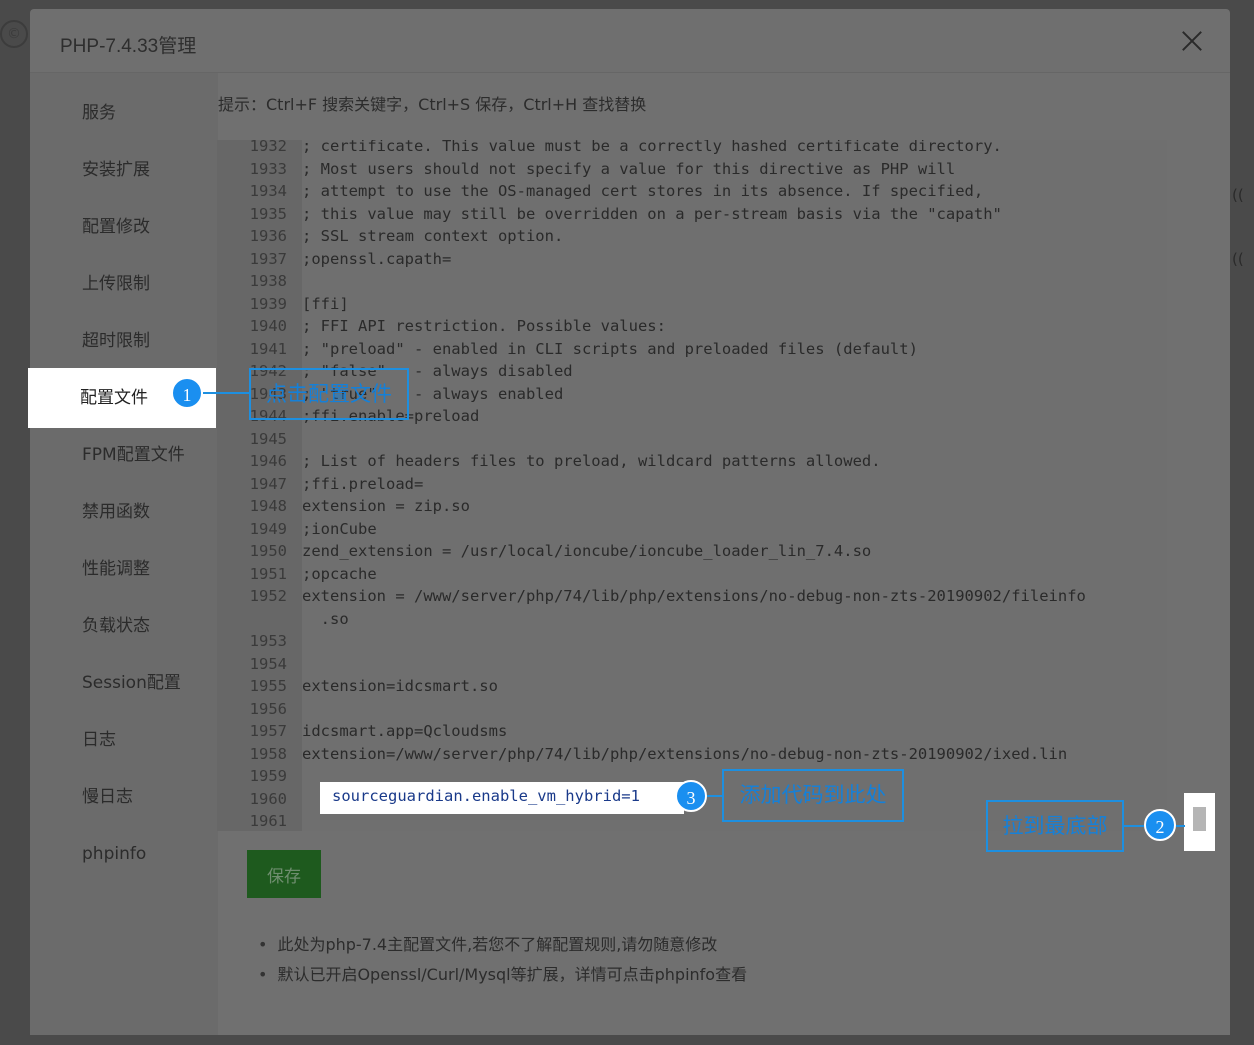 Image resolution: width=1254 pixels, height=1045 pixels. What do you see at coordinates (124, 512) in the screenshot?
I see `sidebar-item-disabled-funcs: 禁用函数` at bounding box center [124, 512].